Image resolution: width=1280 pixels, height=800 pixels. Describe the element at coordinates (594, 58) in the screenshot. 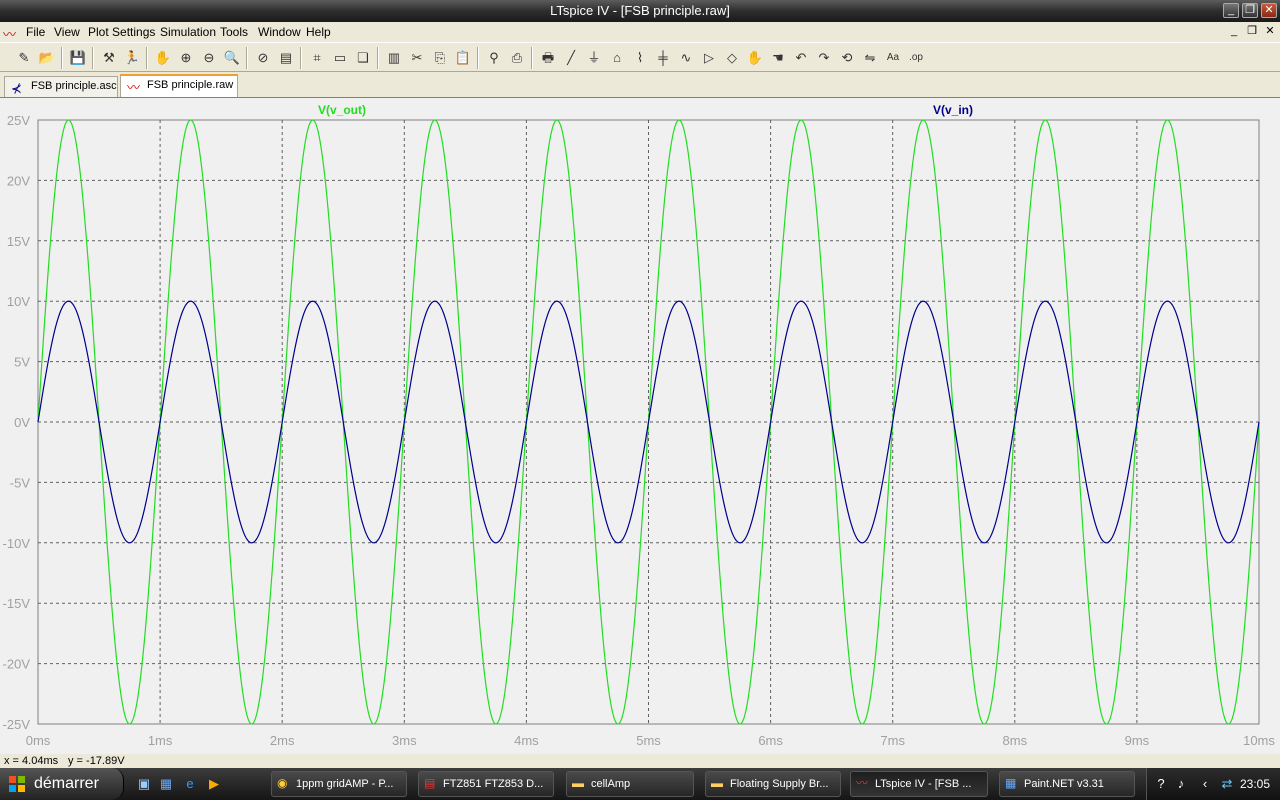

I see `ground-icon: ⏚` at that location.